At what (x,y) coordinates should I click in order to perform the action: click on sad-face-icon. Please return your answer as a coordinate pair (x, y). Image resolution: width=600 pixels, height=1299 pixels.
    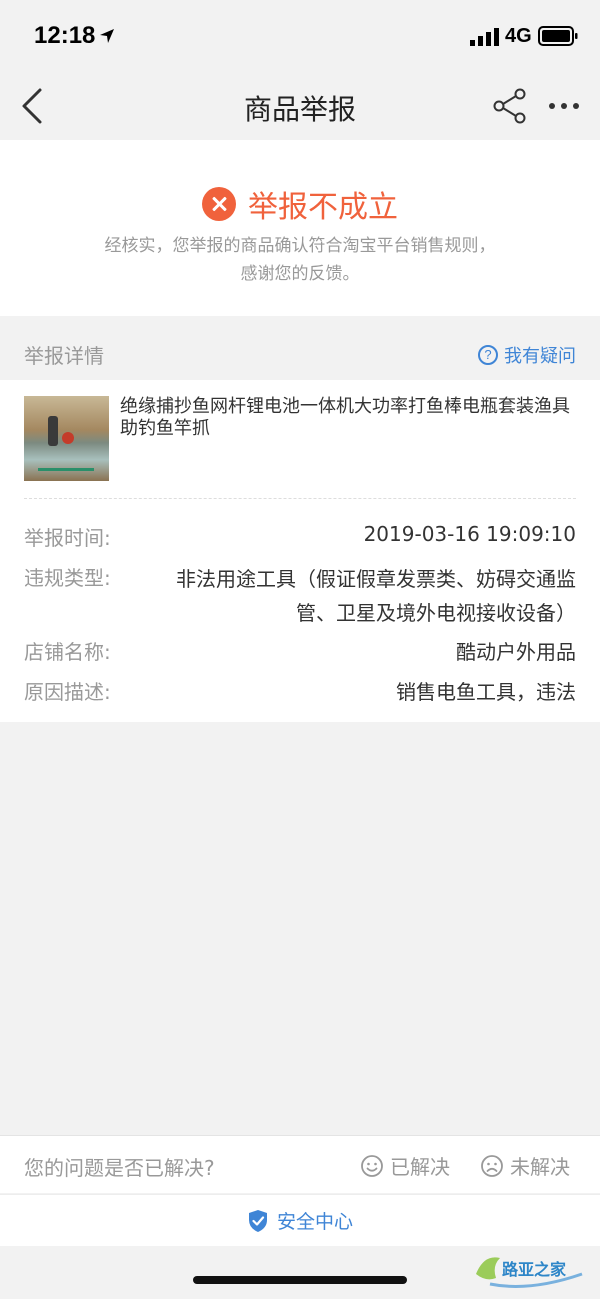
    Looking at the image, I should click on (492, 1165).